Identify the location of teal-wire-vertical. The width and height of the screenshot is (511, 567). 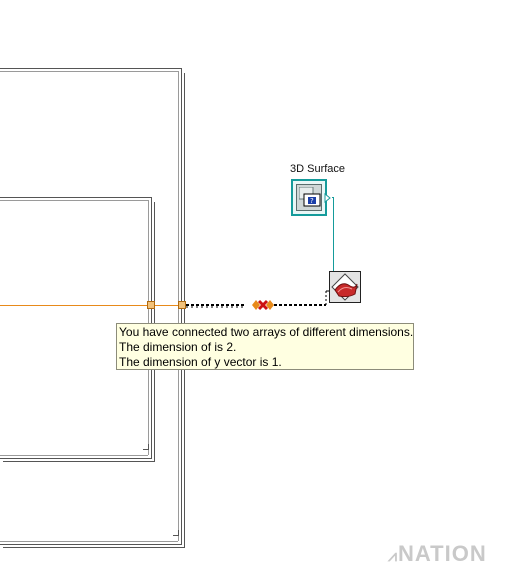
(333, 234).